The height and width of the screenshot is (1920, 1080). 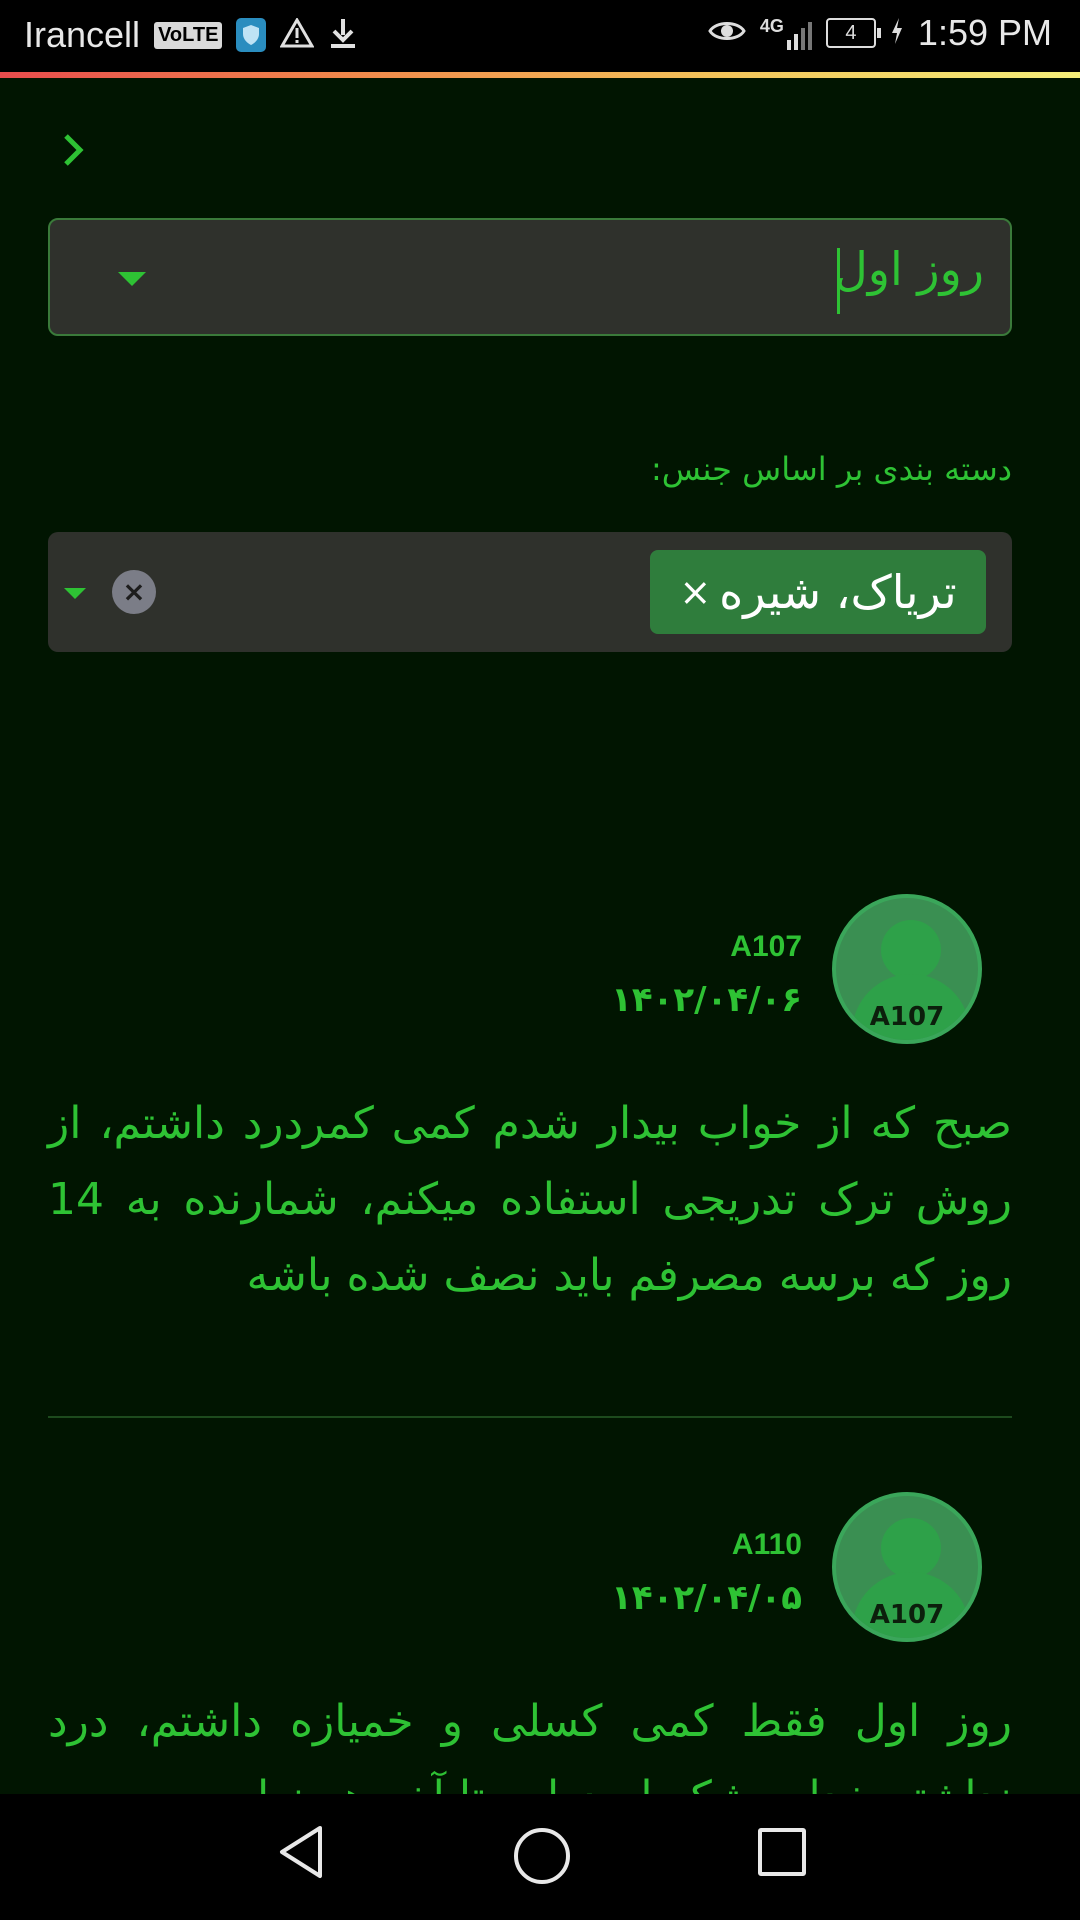 I want to click on warning-icon, so click(x=297, y=34).